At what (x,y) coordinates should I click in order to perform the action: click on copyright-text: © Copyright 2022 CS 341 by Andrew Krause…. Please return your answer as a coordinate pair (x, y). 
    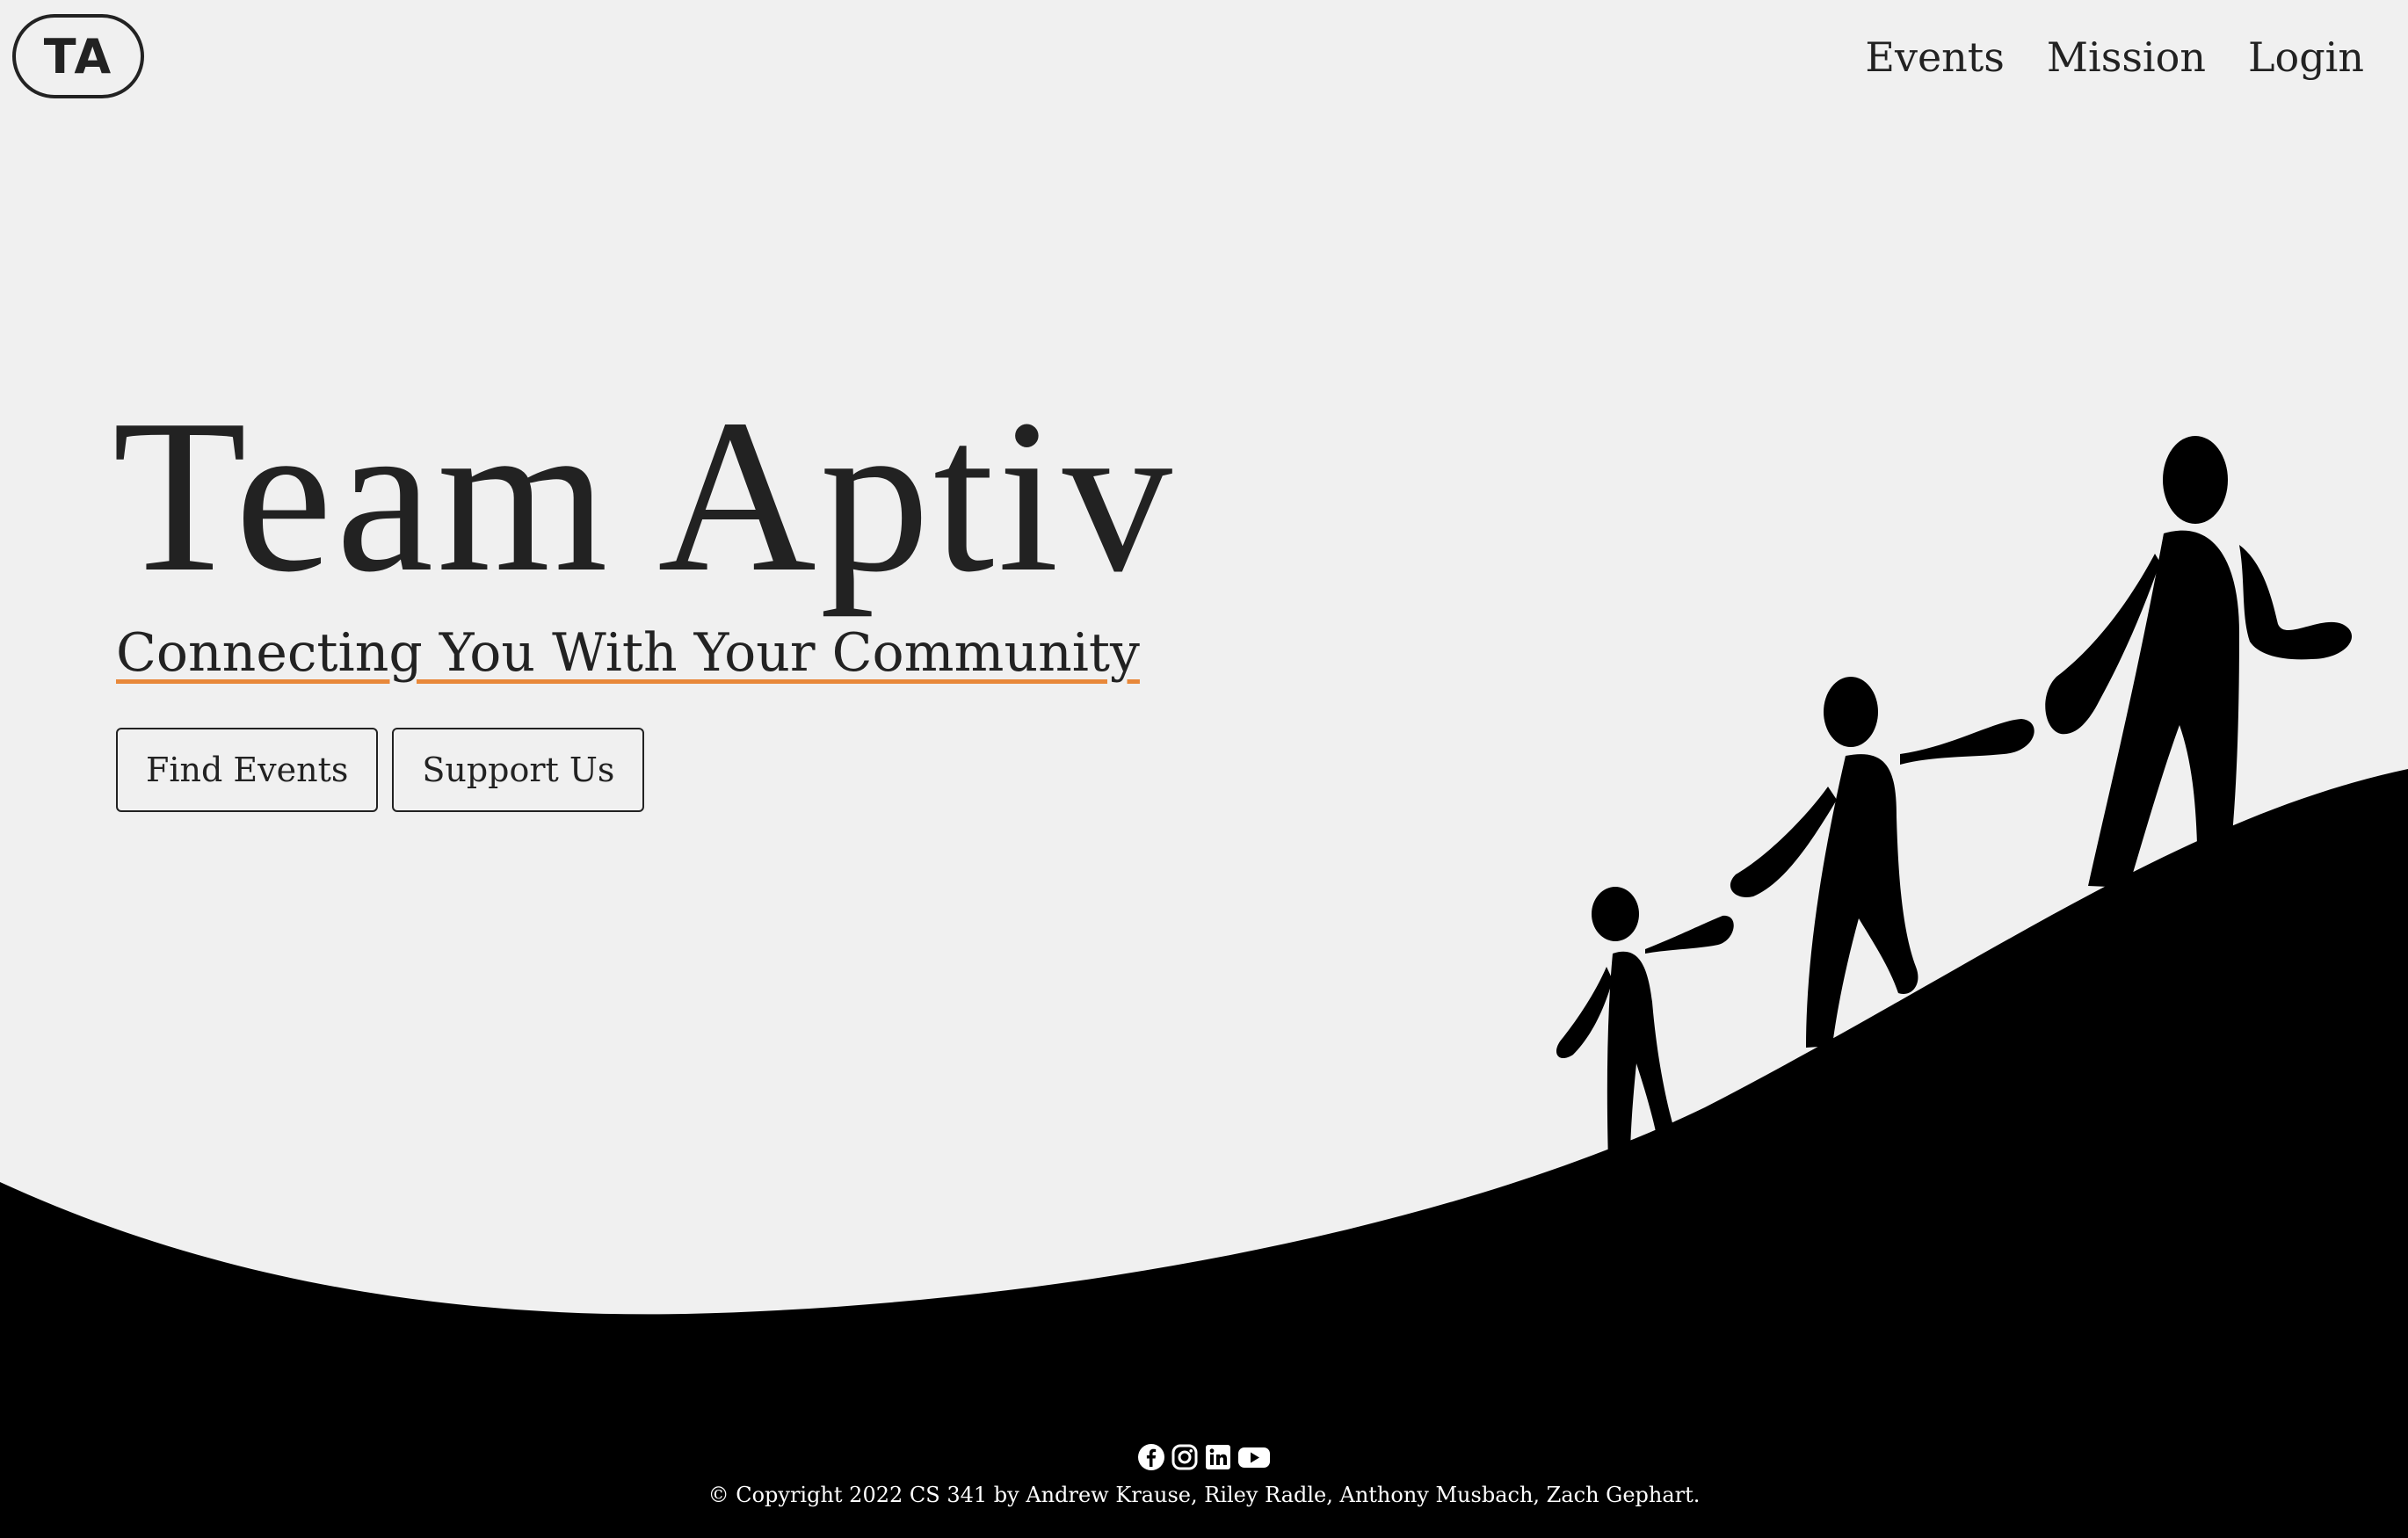
    Looking at the image, I should click on (1204, 1495).